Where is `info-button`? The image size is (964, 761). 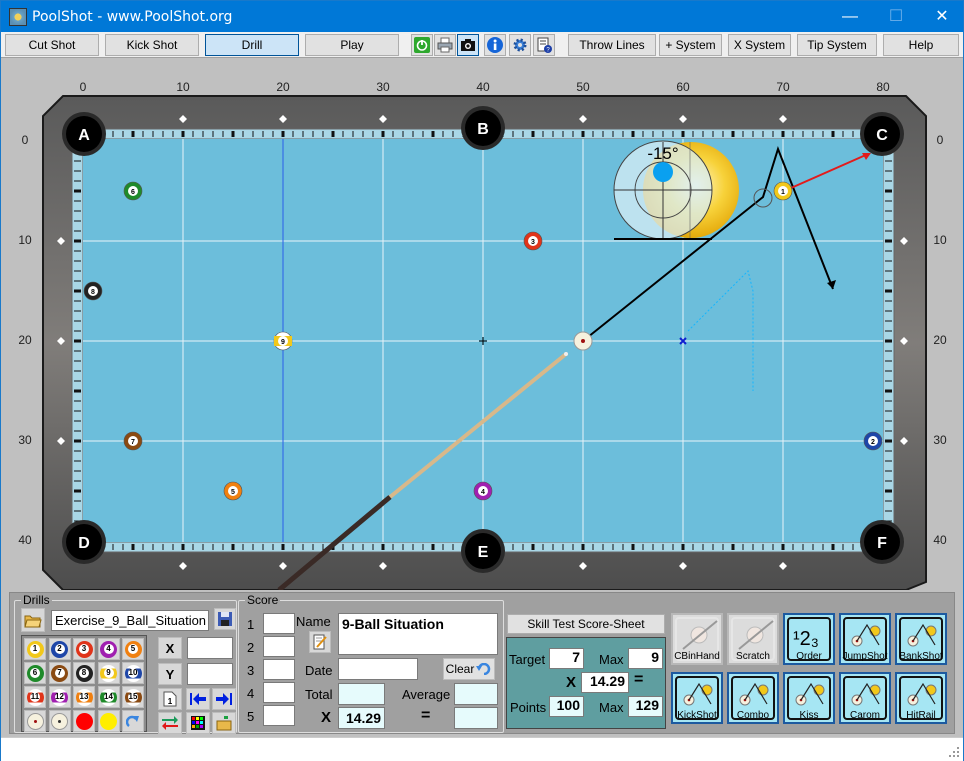 info-button is located at coordinates (495, 45).